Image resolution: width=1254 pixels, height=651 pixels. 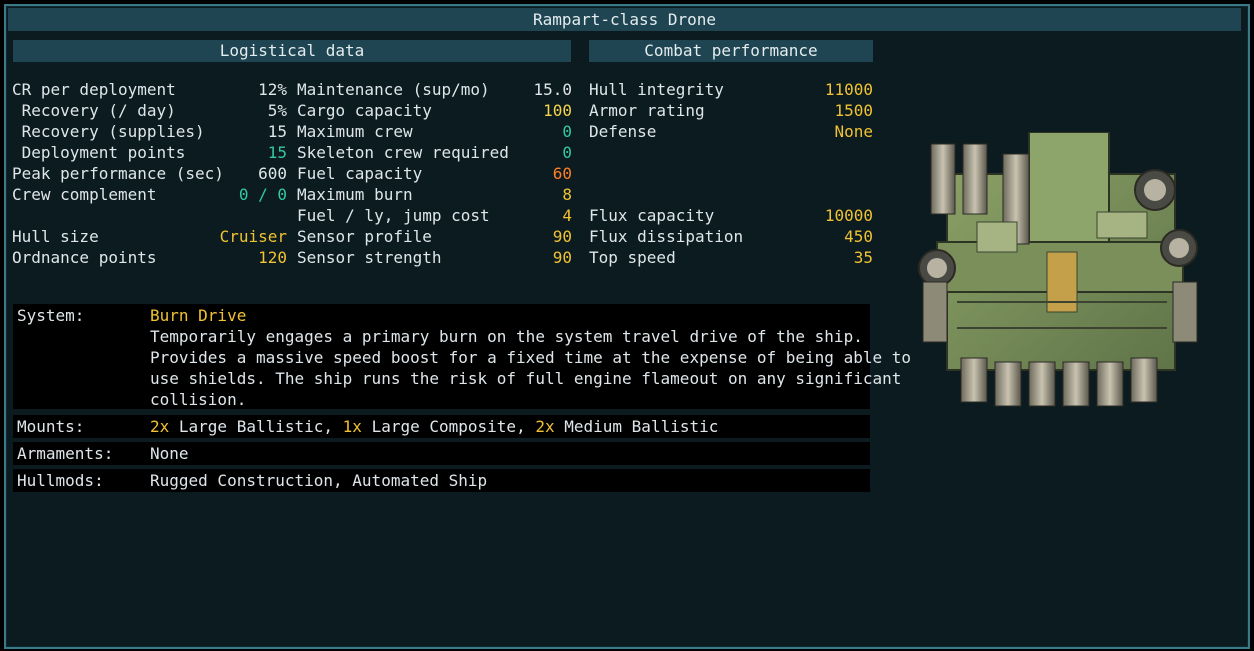 What do you see at coordinates (251, 426) in the screenshot?
I see `mount-type: Large Ballistic,` at bounding box center [251, 426].